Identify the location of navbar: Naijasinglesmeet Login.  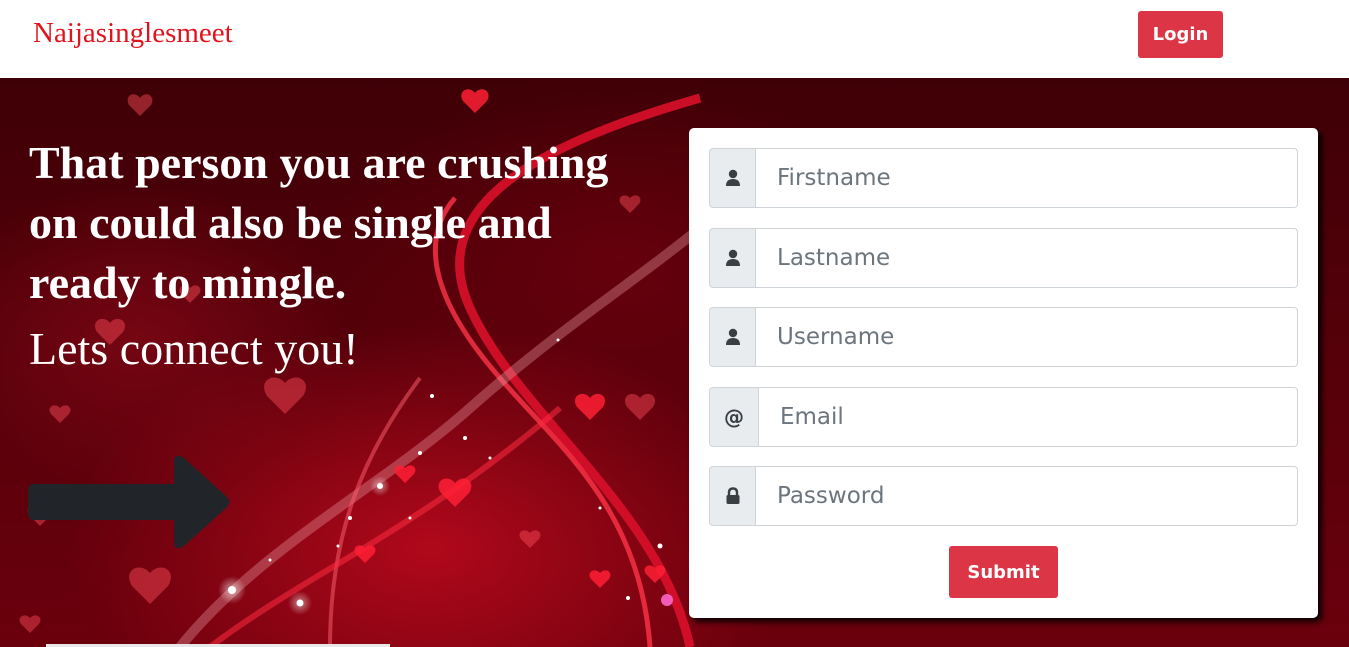
(674, 39).